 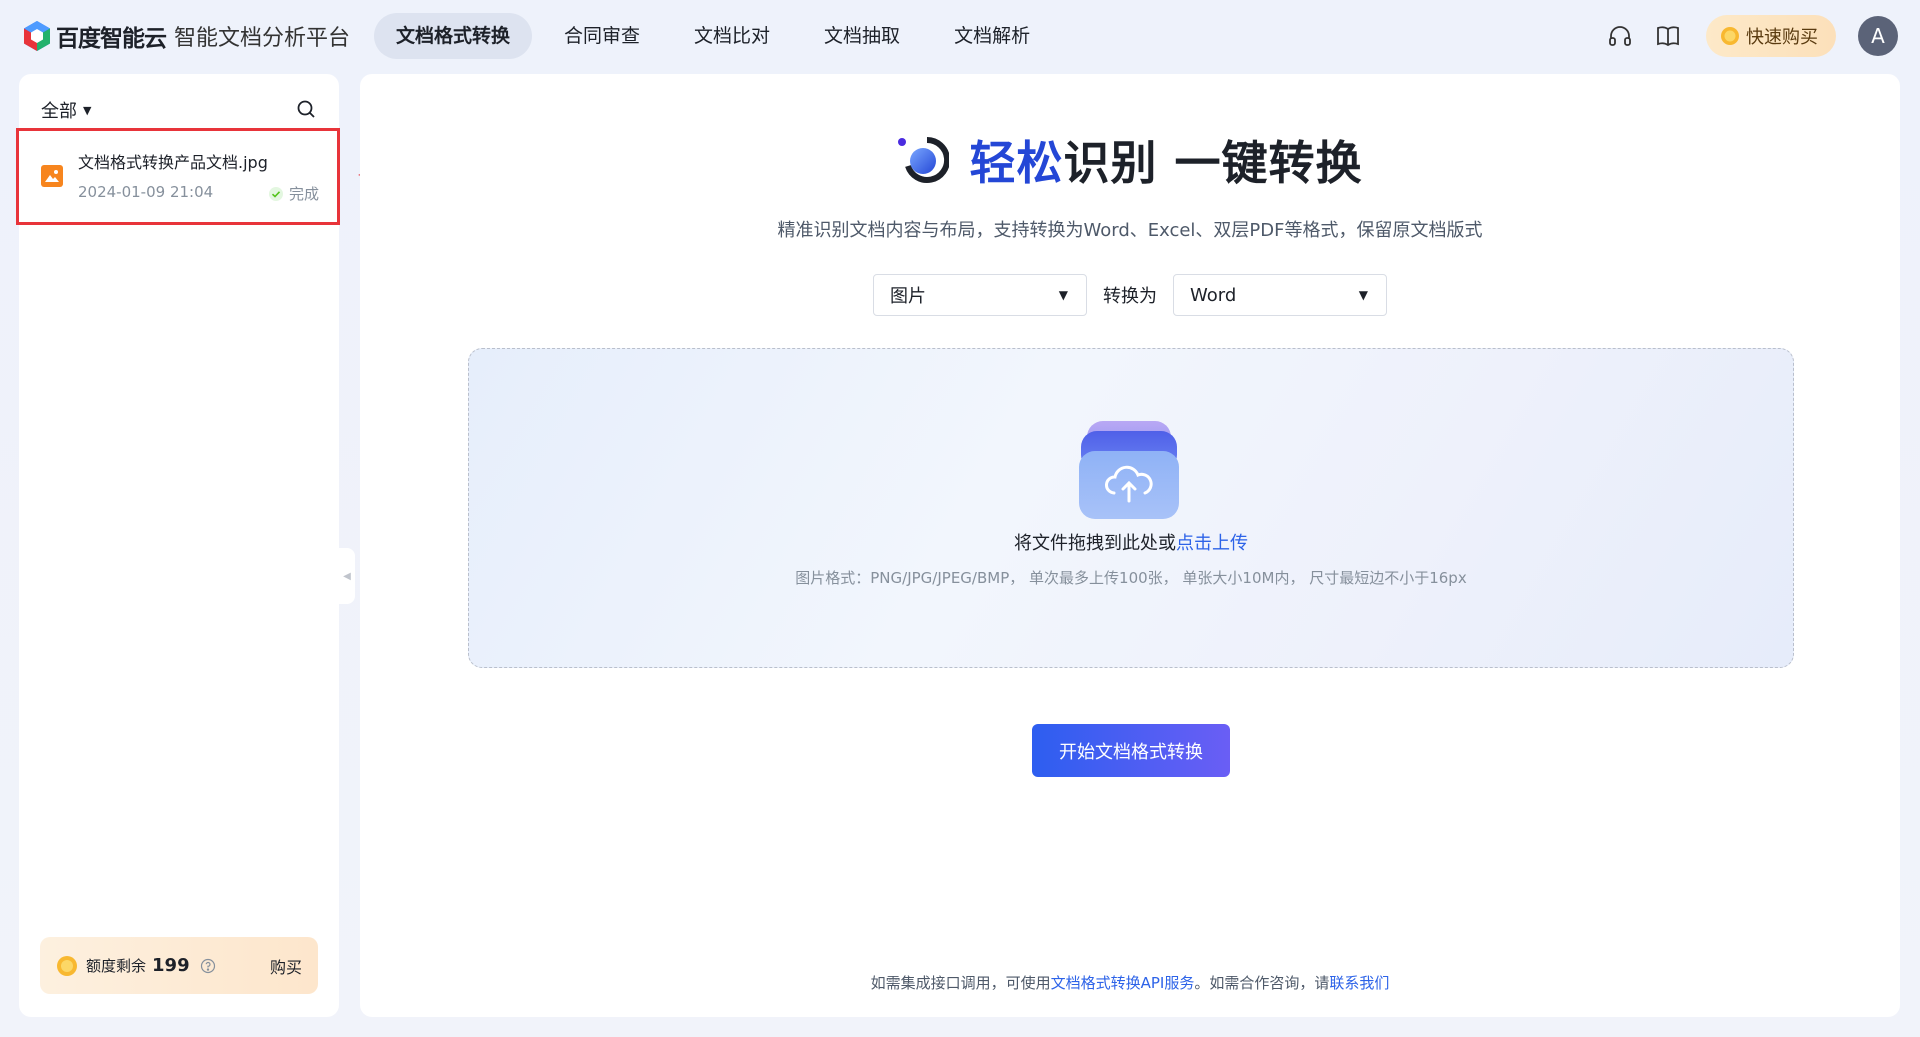 I want to click on start-conversion-button: 开始文档格式转换, so click(x=1131, y=750).